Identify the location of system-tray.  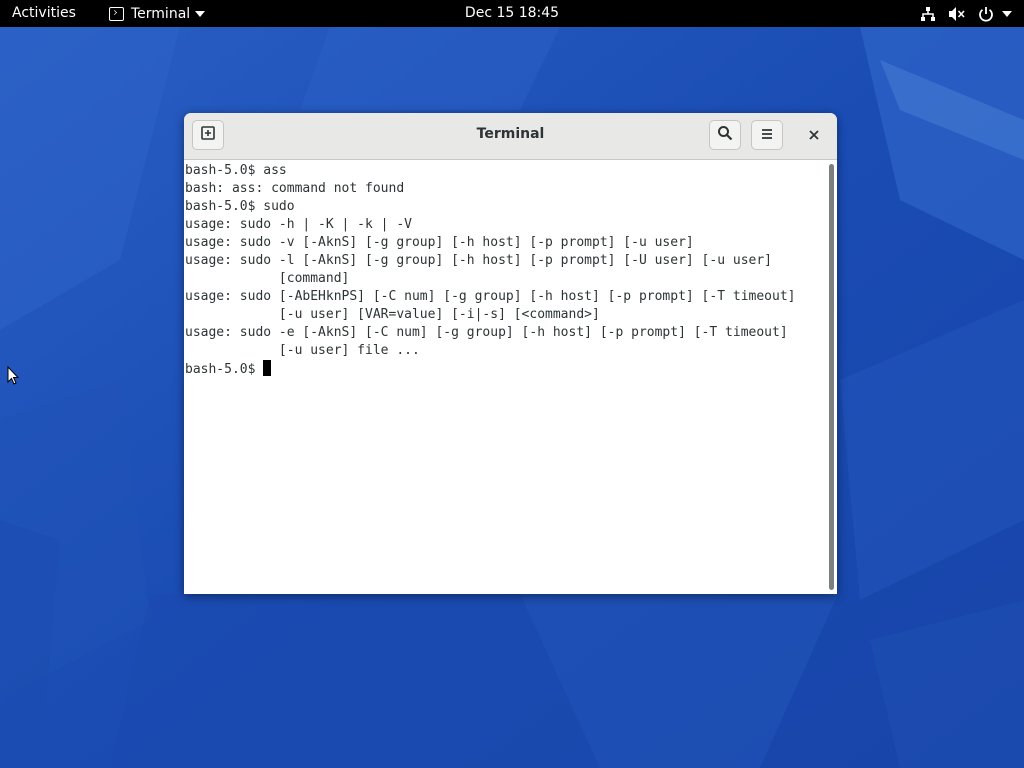
(966, 14).